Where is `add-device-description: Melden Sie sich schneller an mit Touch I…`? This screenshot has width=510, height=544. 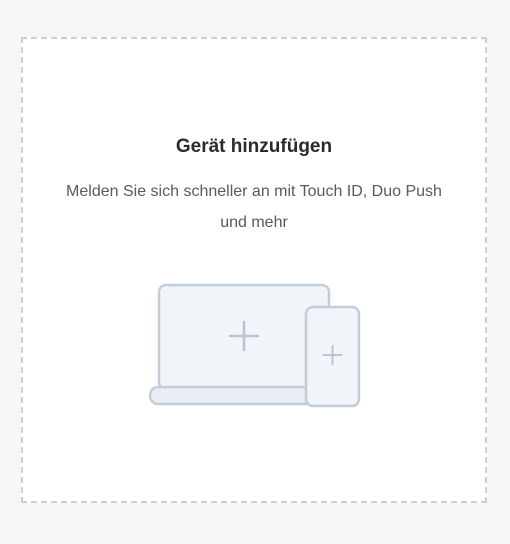
add-device-description: Melden Sie sich schneller an mit Touch I… is located at coordinates (254, 207).